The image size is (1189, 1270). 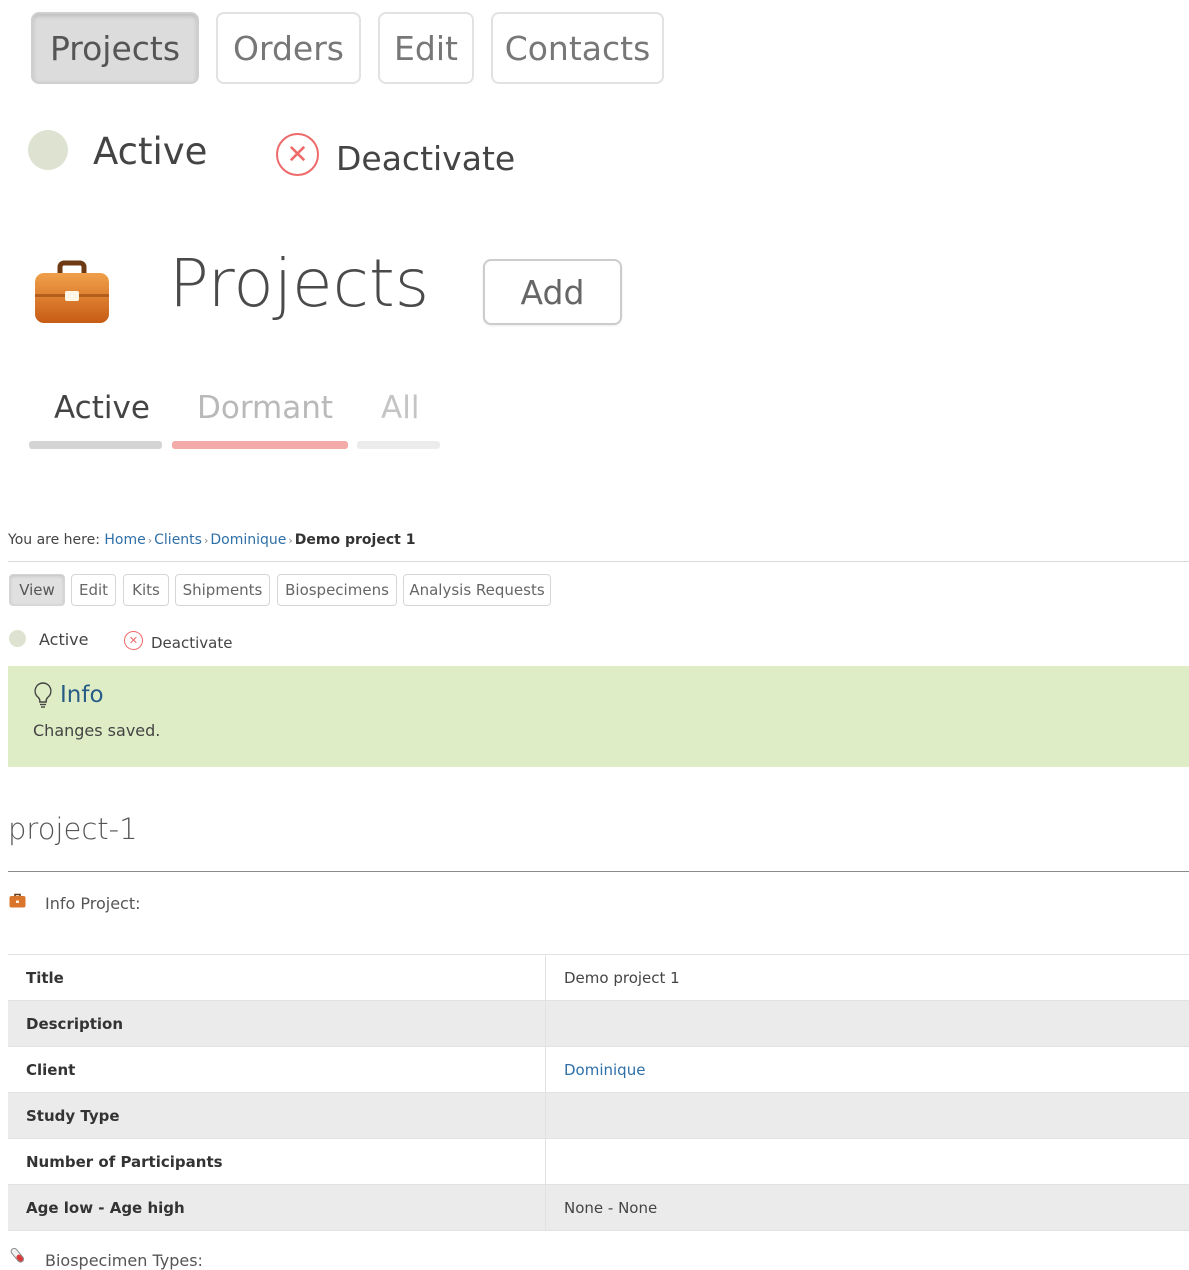 What do you see at coordinates (115, 48) in the screenshot?
I see `tab-projects: Projects` at bounding box center [115, 48].